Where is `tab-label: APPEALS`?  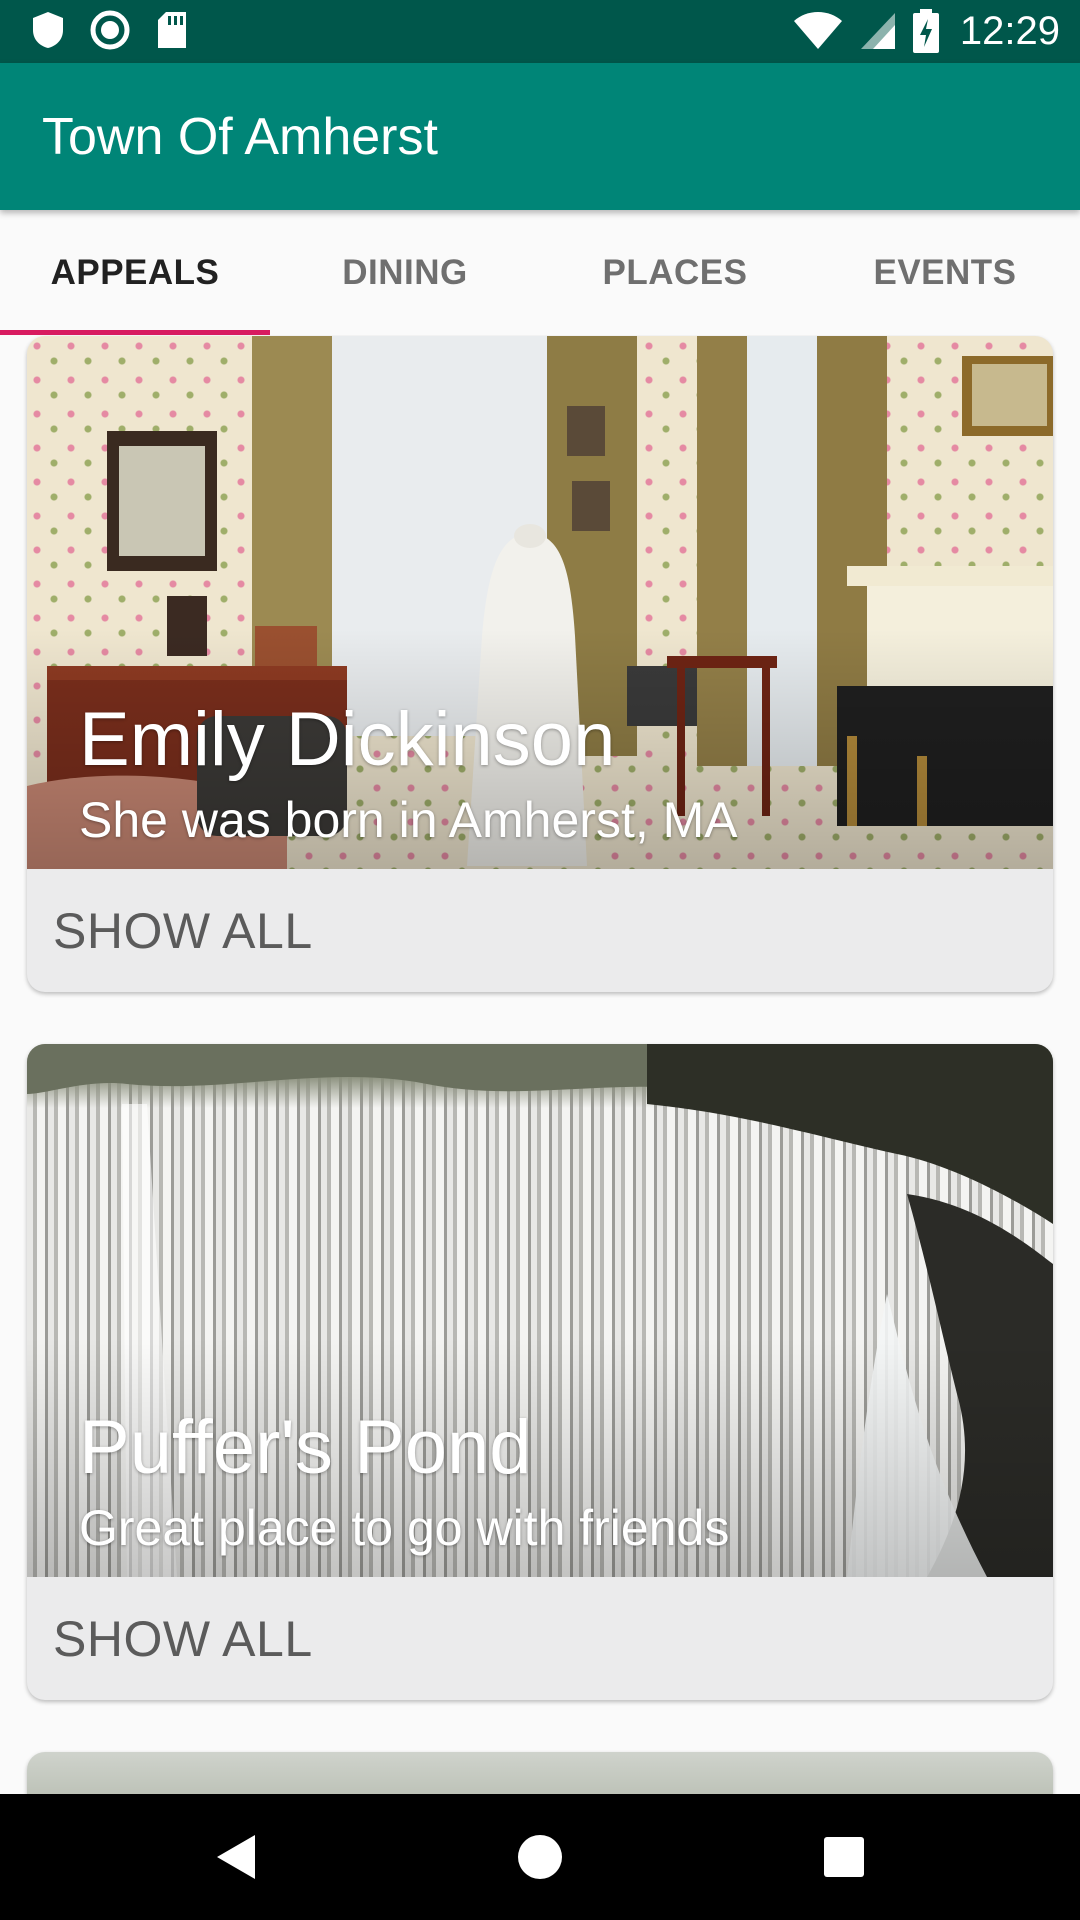
tab-label: APPEALS is located at coordinates (135, 272).